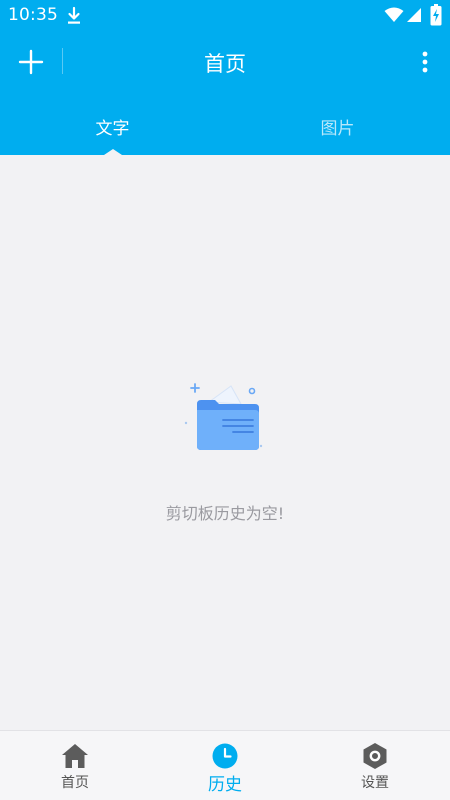 The image size is (450, 800). I want to click on nav-history: 历史, so click(225, 765).